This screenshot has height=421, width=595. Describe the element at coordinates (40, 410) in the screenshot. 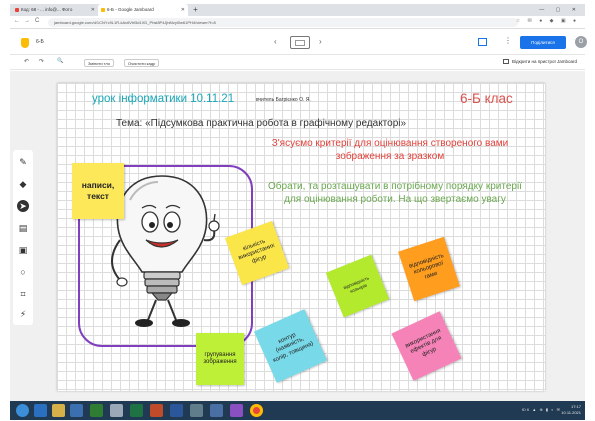

I see `ie-browser-icon` at that location.